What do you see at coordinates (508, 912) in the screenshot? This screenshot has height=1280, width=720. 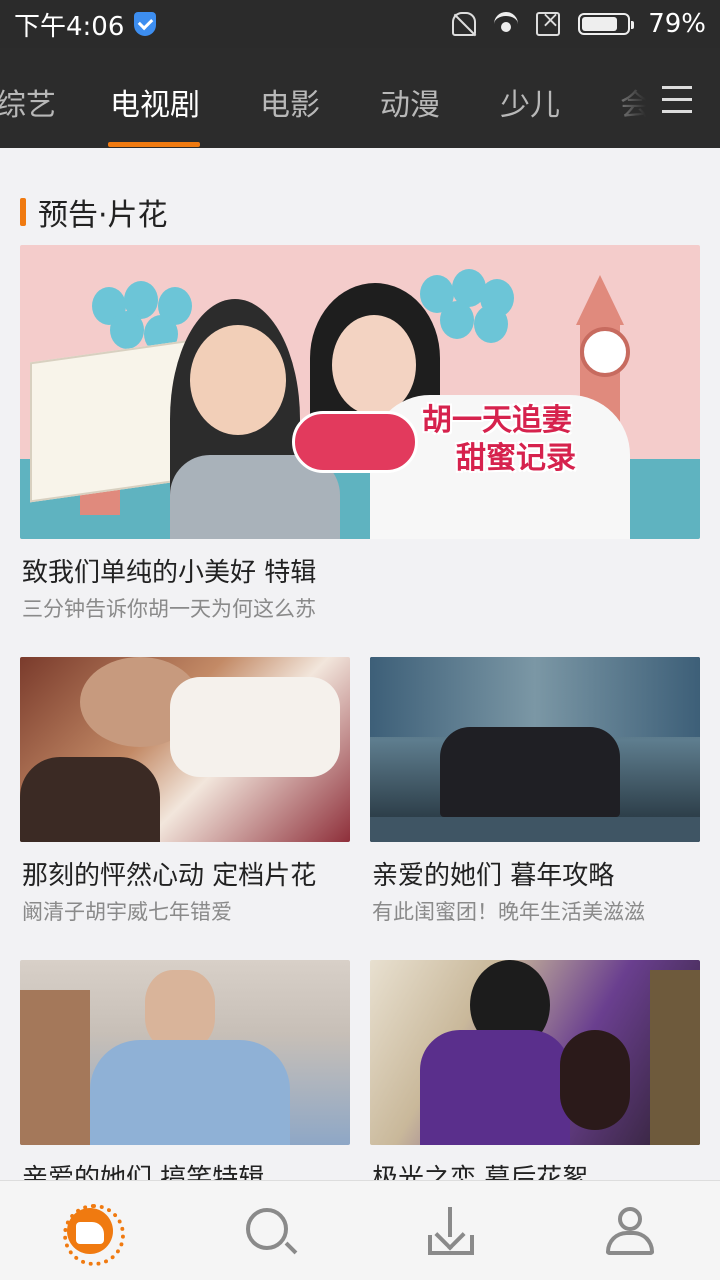 I see `video-subtitle: 有此闺蜜团！晚年生活美滋滋` at bounding box center [508, 912].